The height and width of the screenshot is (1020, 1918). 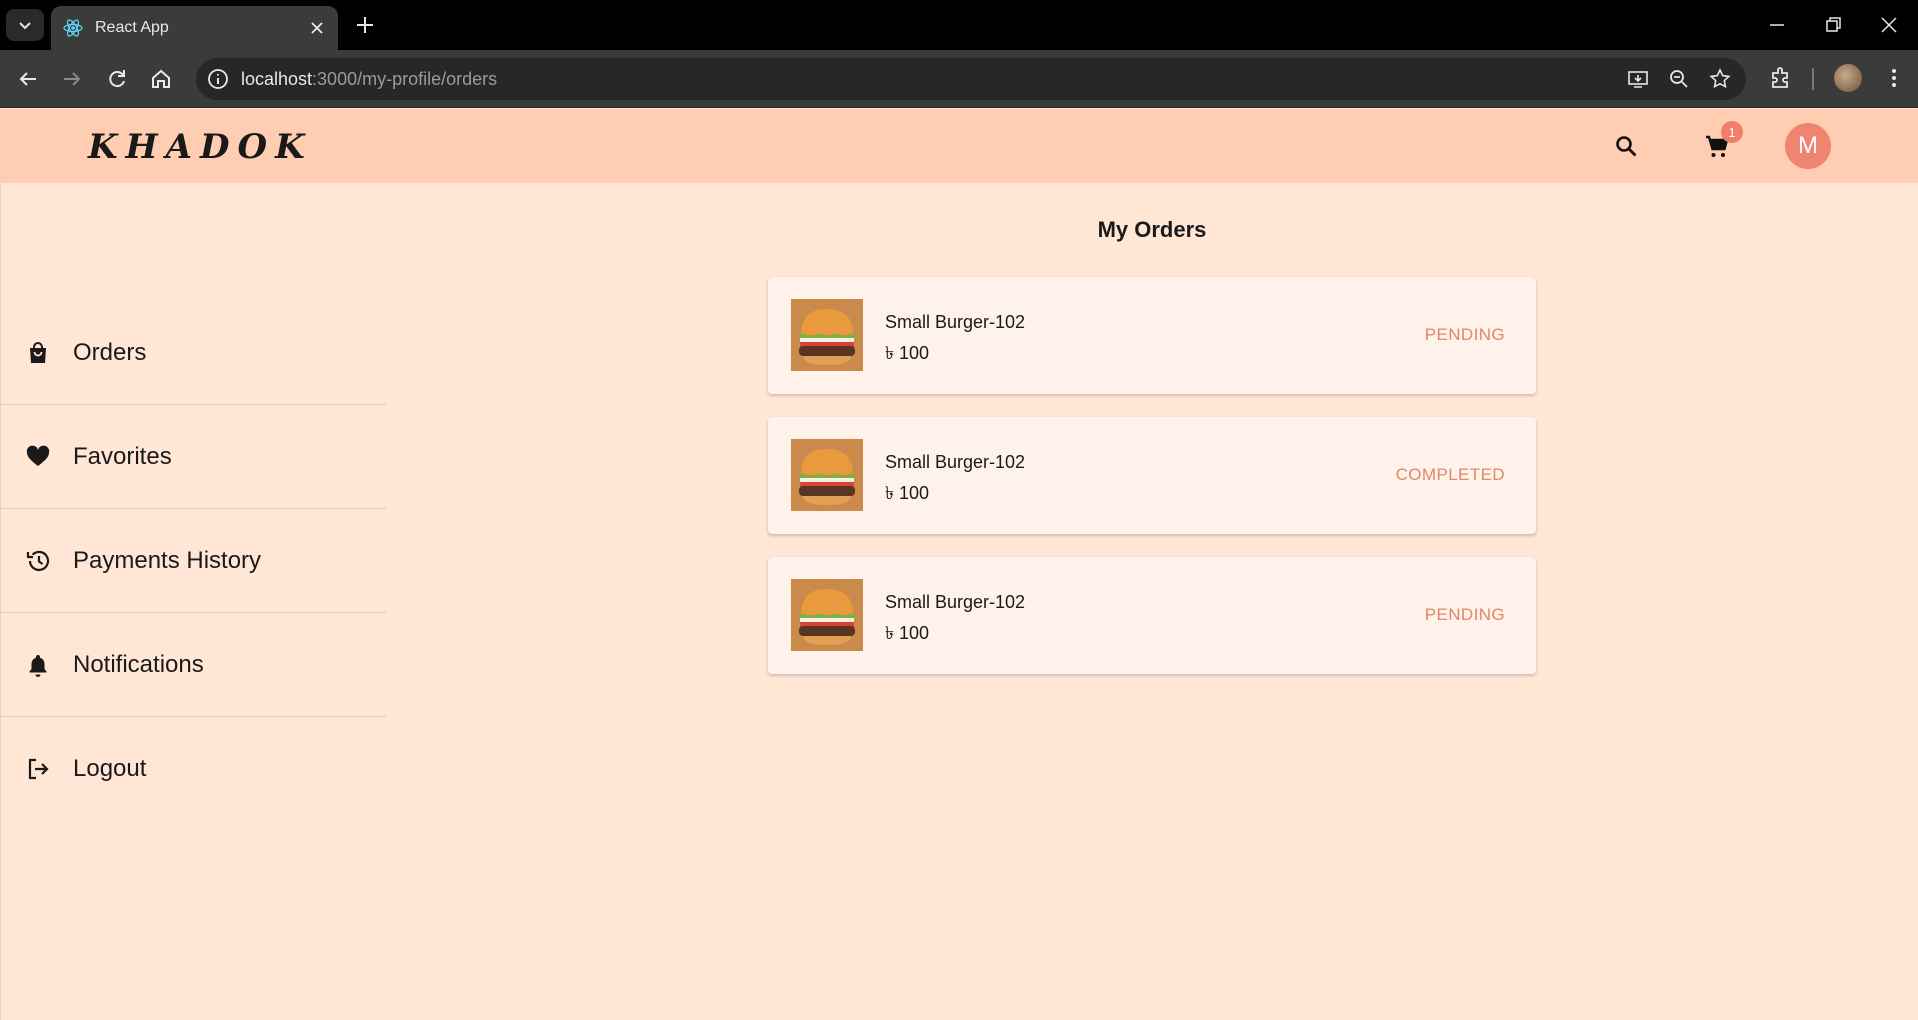 I want to click on url-path: :3000/my-profile/orders, so click(x=405, y=79).